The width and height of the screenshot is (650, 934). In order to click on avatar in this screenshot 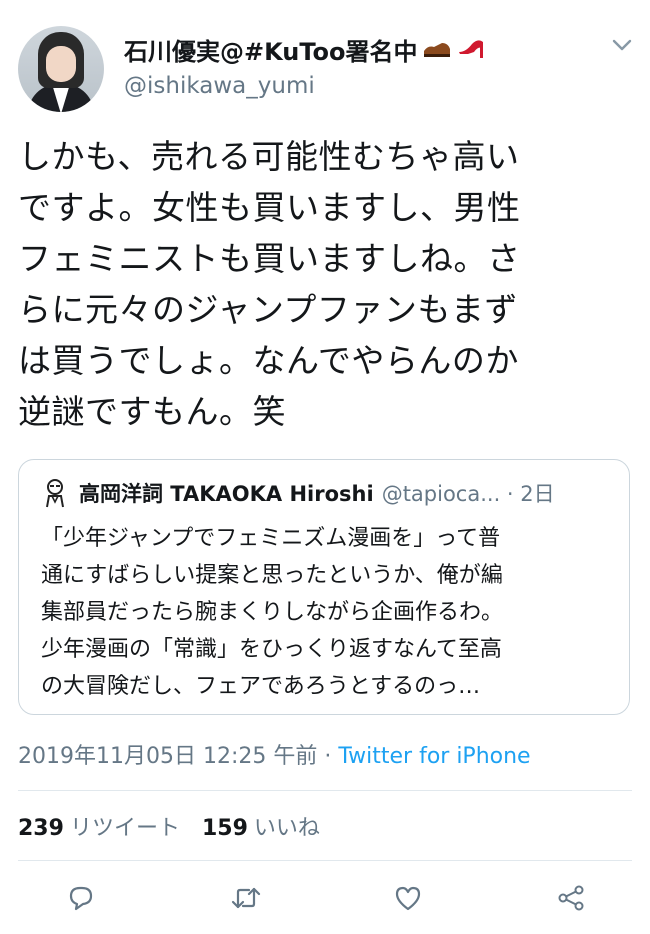, I will do `click(61, 69)`.